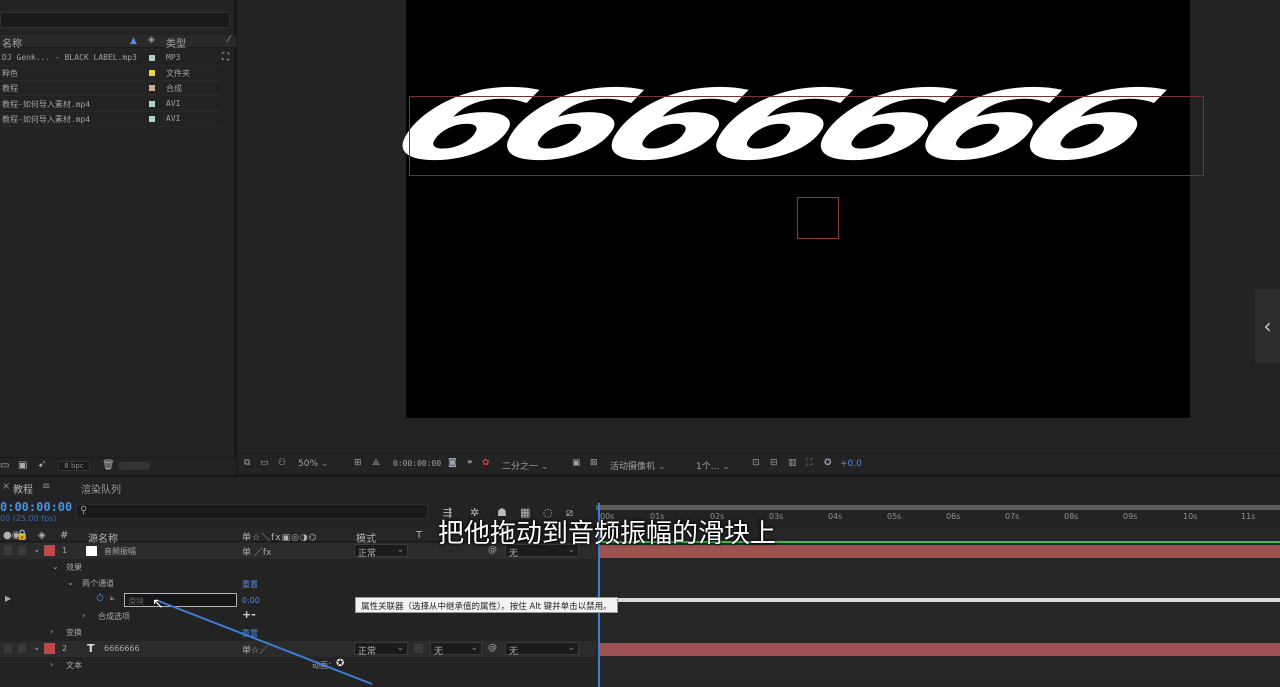 The image size is (1280, 687). I want to click on layer-name: 音频振幅, so click(120, 551).